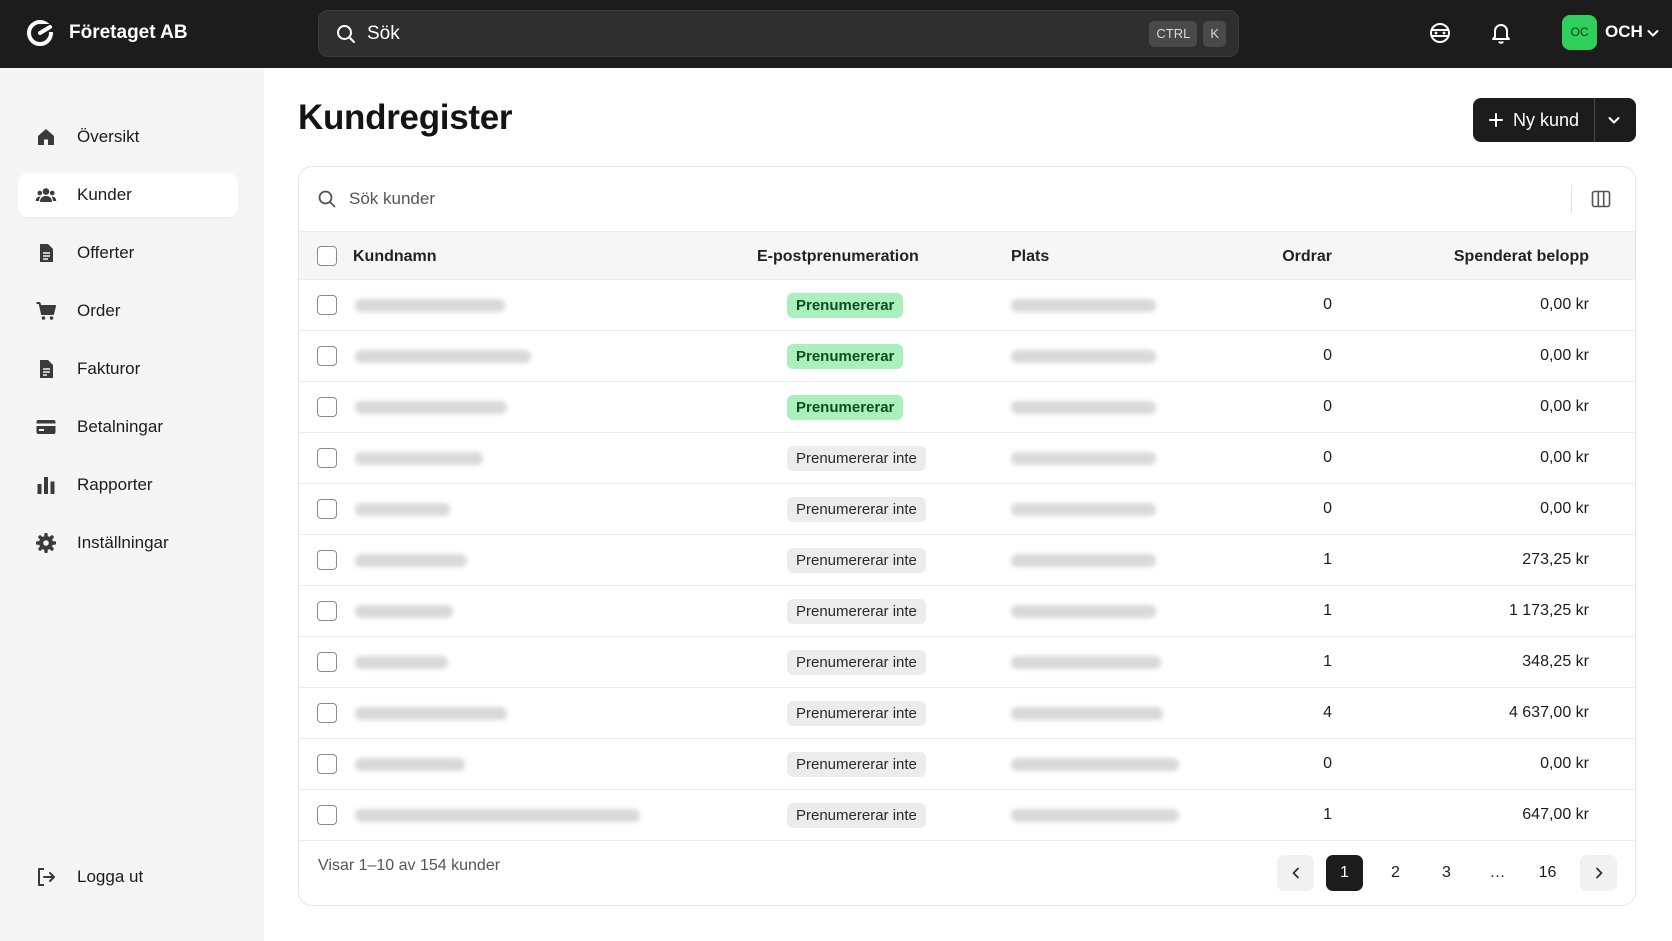  Describe the element at coordinates (1030, 257) in the screenshot. I see `column-header-location: Plats` at that location.